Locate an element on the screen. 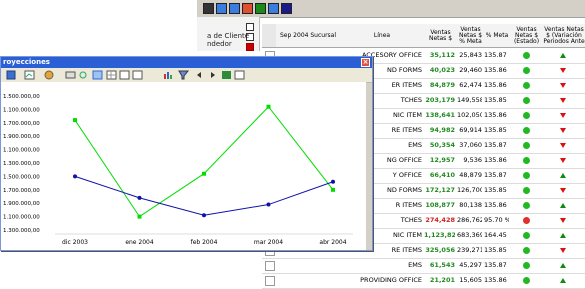 This screenshot has width=585, height=289. variation-header: Ventas Netas $ (Variación Periodos Ante is located at coordinates (564, 36).